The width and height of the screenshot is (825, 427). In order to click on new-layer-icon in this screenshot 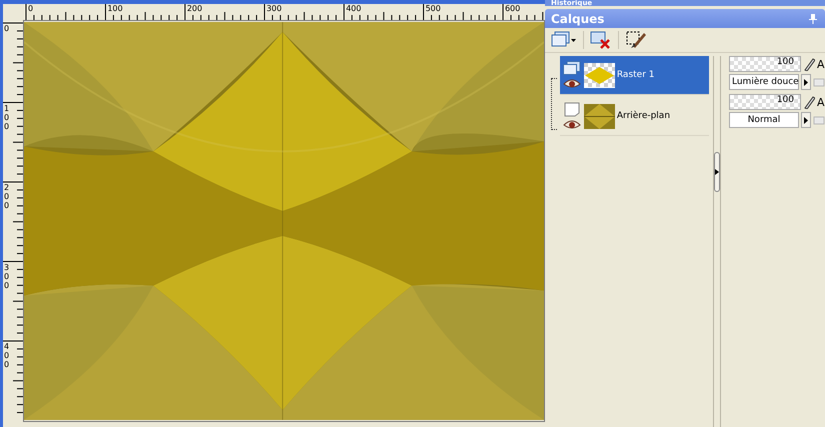, I will do `click(564, 40)`.